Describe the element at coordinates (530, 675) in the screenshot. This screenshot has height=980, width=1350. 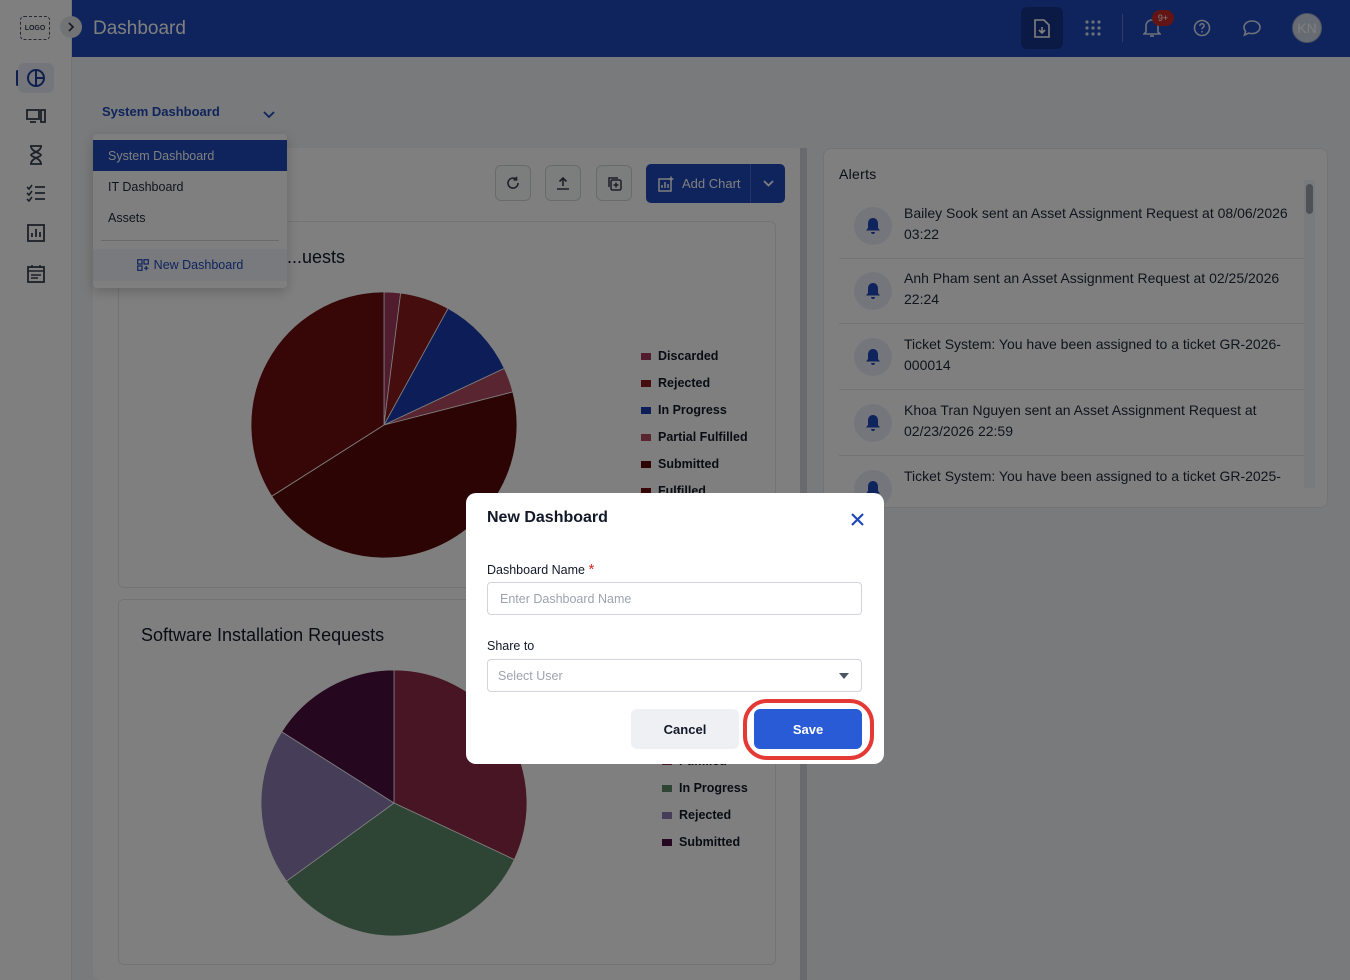
I see `share-user-placeholder: Select User` at that location.